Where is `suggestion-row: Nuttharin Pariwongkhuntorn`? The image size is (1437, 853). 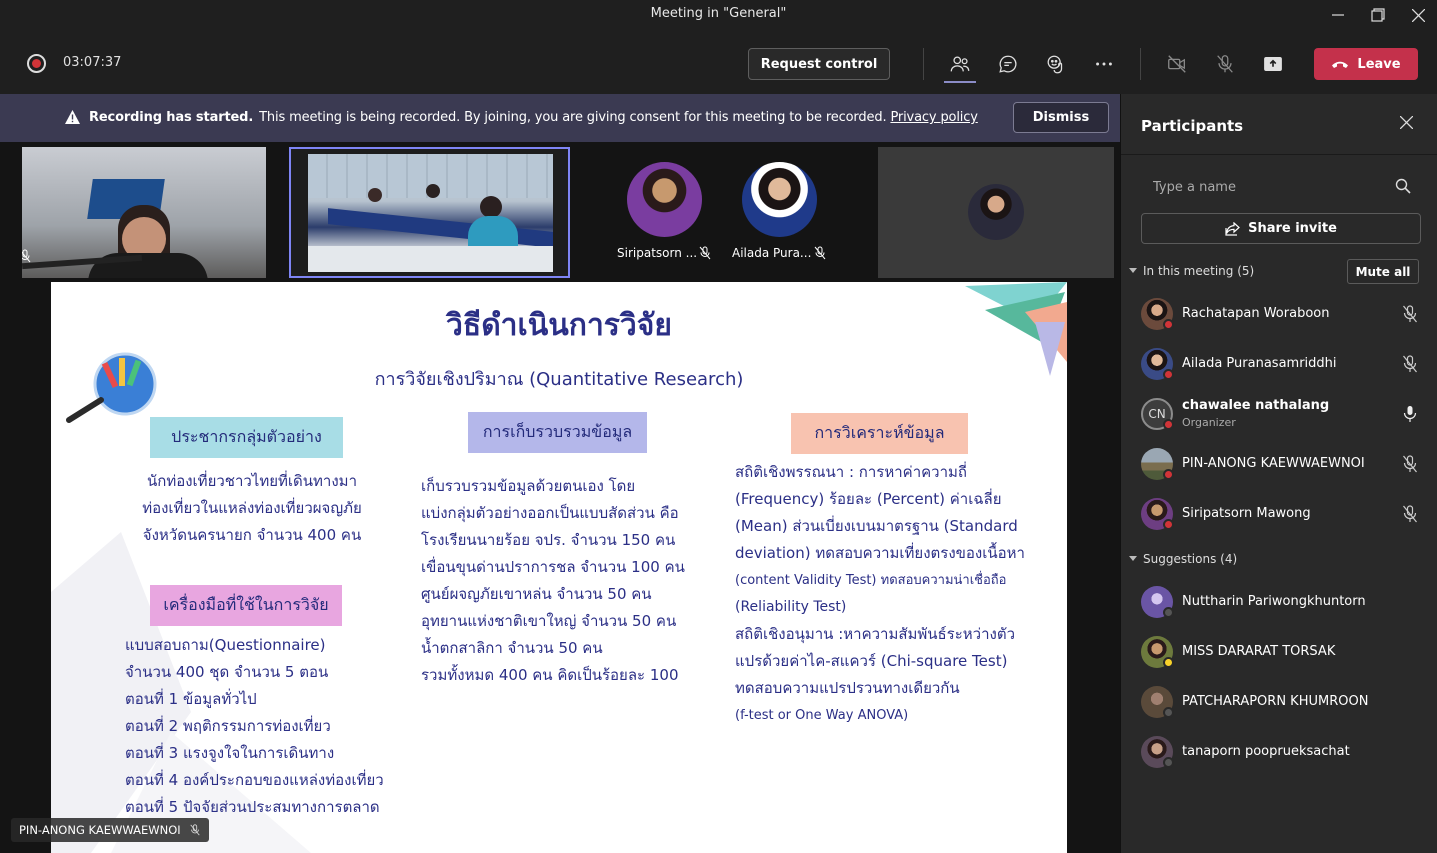 suggestion-row: Nuttharin Pariwongkhuntorn is located at coordinates (1279, 603).